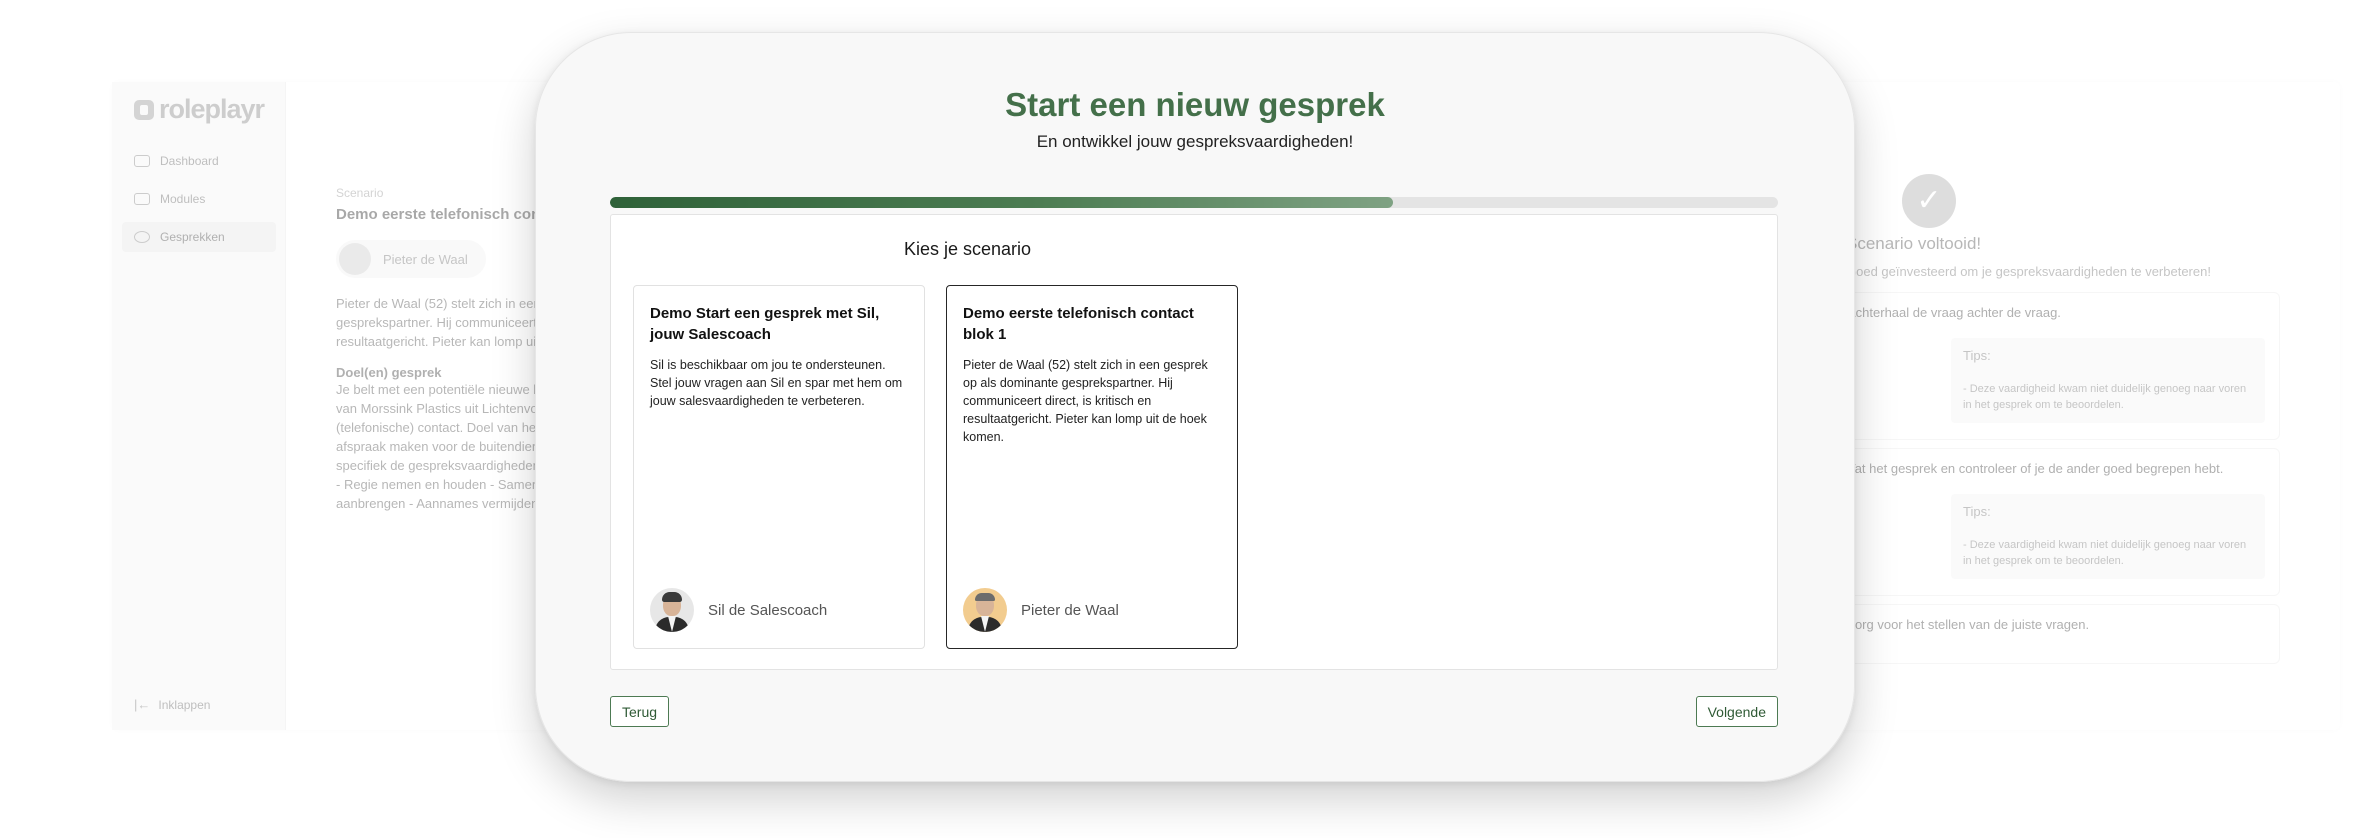 The width and height of the screenshot is (2380, 838). What do you see at coordinates (184, 704) in the screenshot?
I see `collapse-label: Inklappen` at bounding box center [184, 704].